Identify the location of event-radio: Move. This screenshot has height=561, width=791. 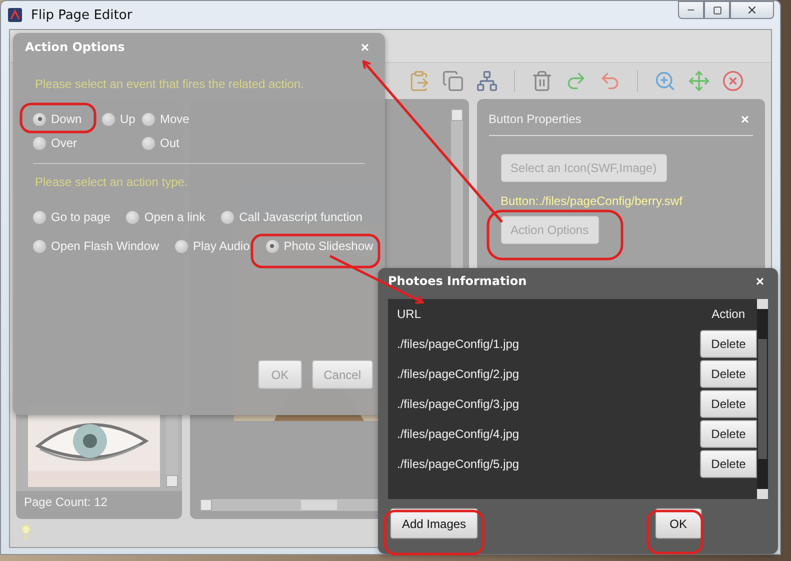
(263, 119).